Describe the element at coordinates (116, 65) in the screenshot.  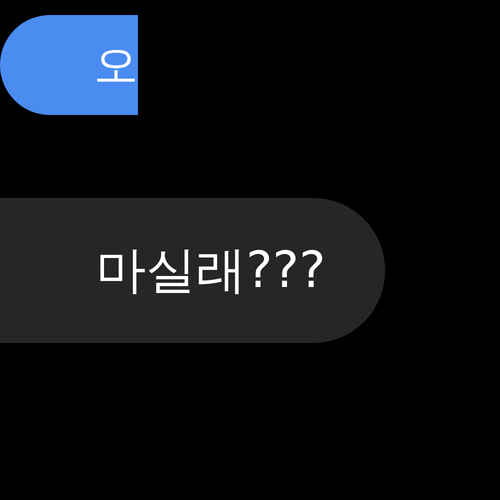
I see `message-text: 오` at that location.